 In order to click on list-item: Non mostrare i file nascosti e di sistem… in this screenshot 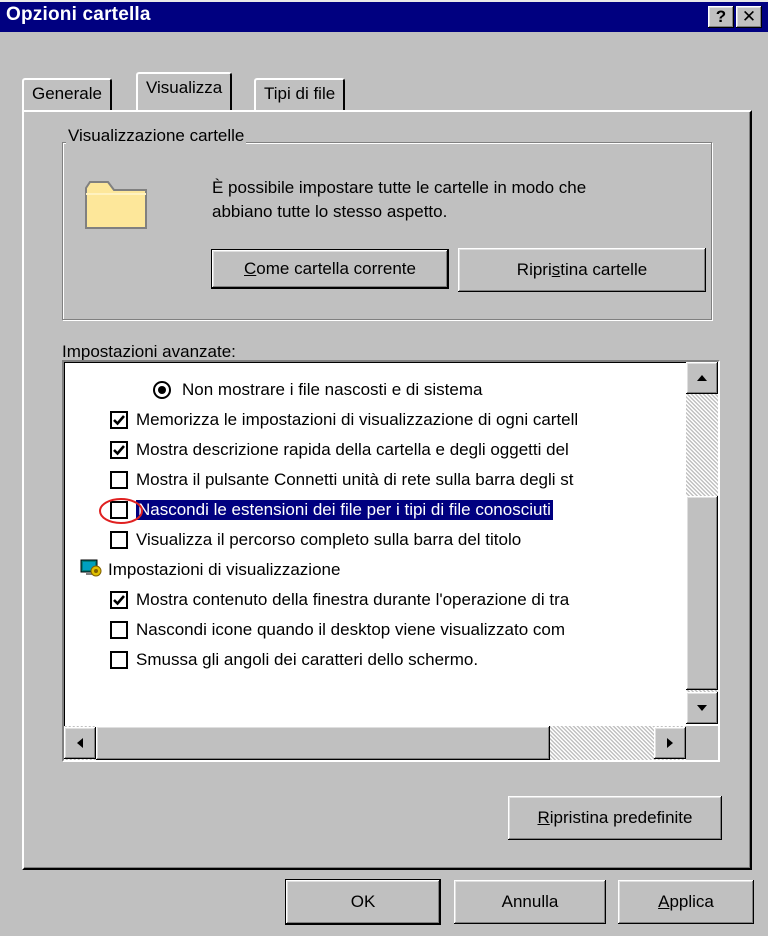, I will do `click(317, 390)`.